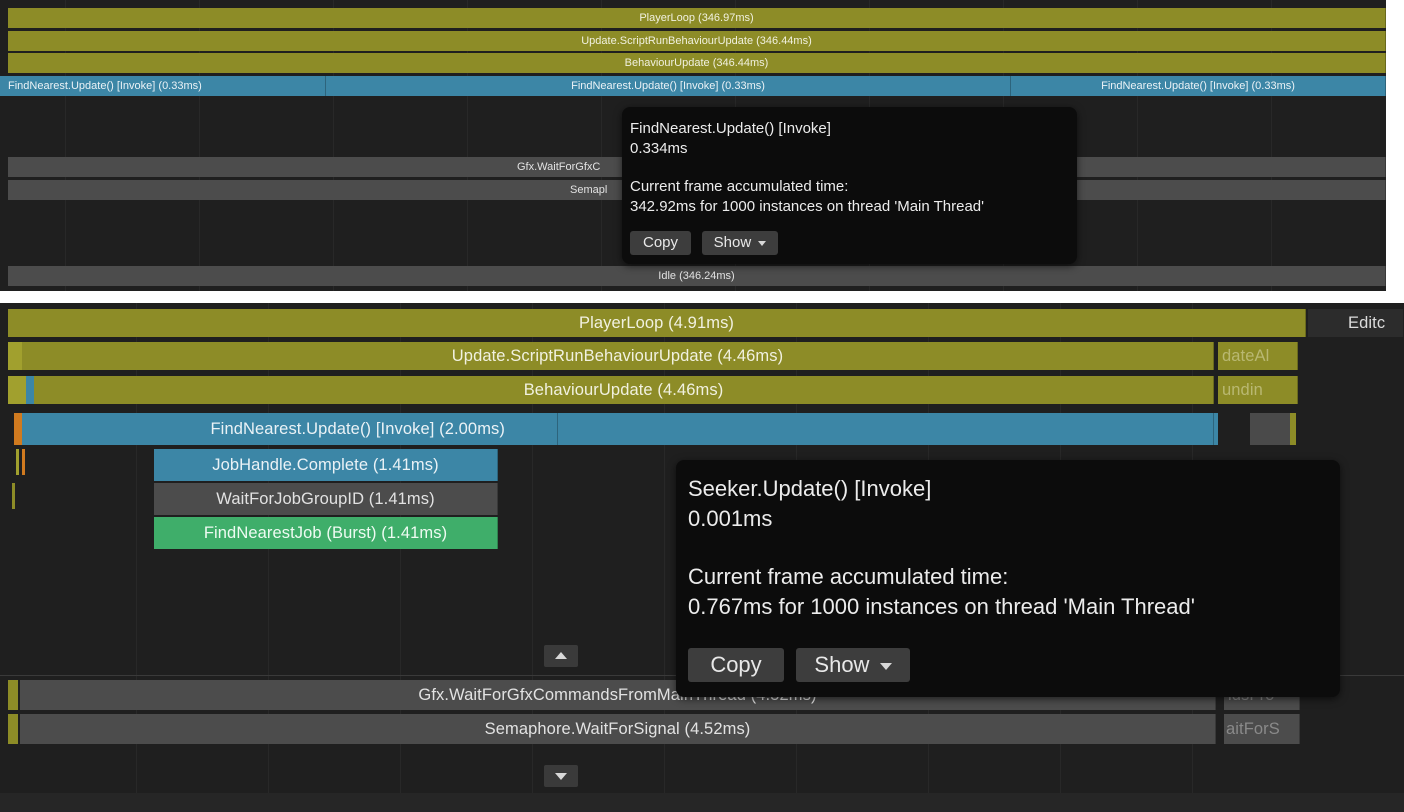  Describe the element at coordinates (163, 86) in the screenshot. I see `find-nearest-update-bar-left: FindNearest.Update() [Invoke] (0.33ms)` at that location.